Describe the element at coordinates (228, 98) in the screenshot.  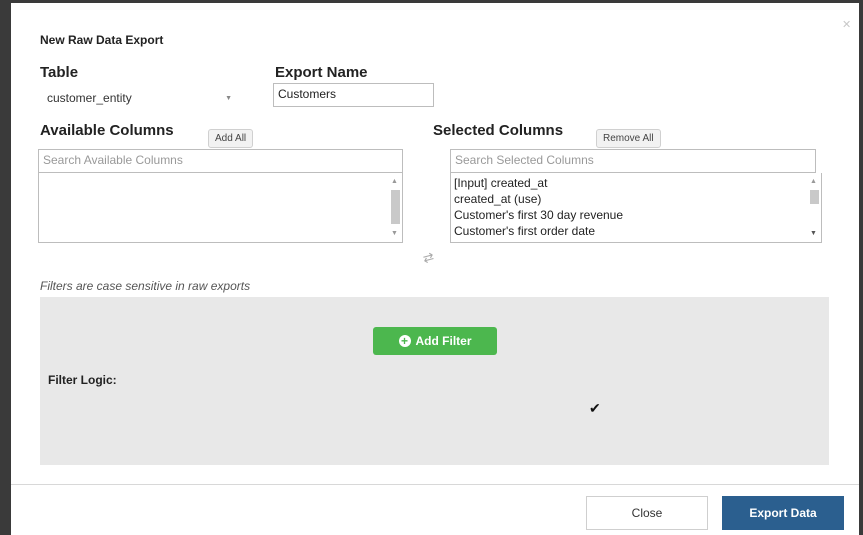
I see `chevron-down-icon: ▼` at that location.